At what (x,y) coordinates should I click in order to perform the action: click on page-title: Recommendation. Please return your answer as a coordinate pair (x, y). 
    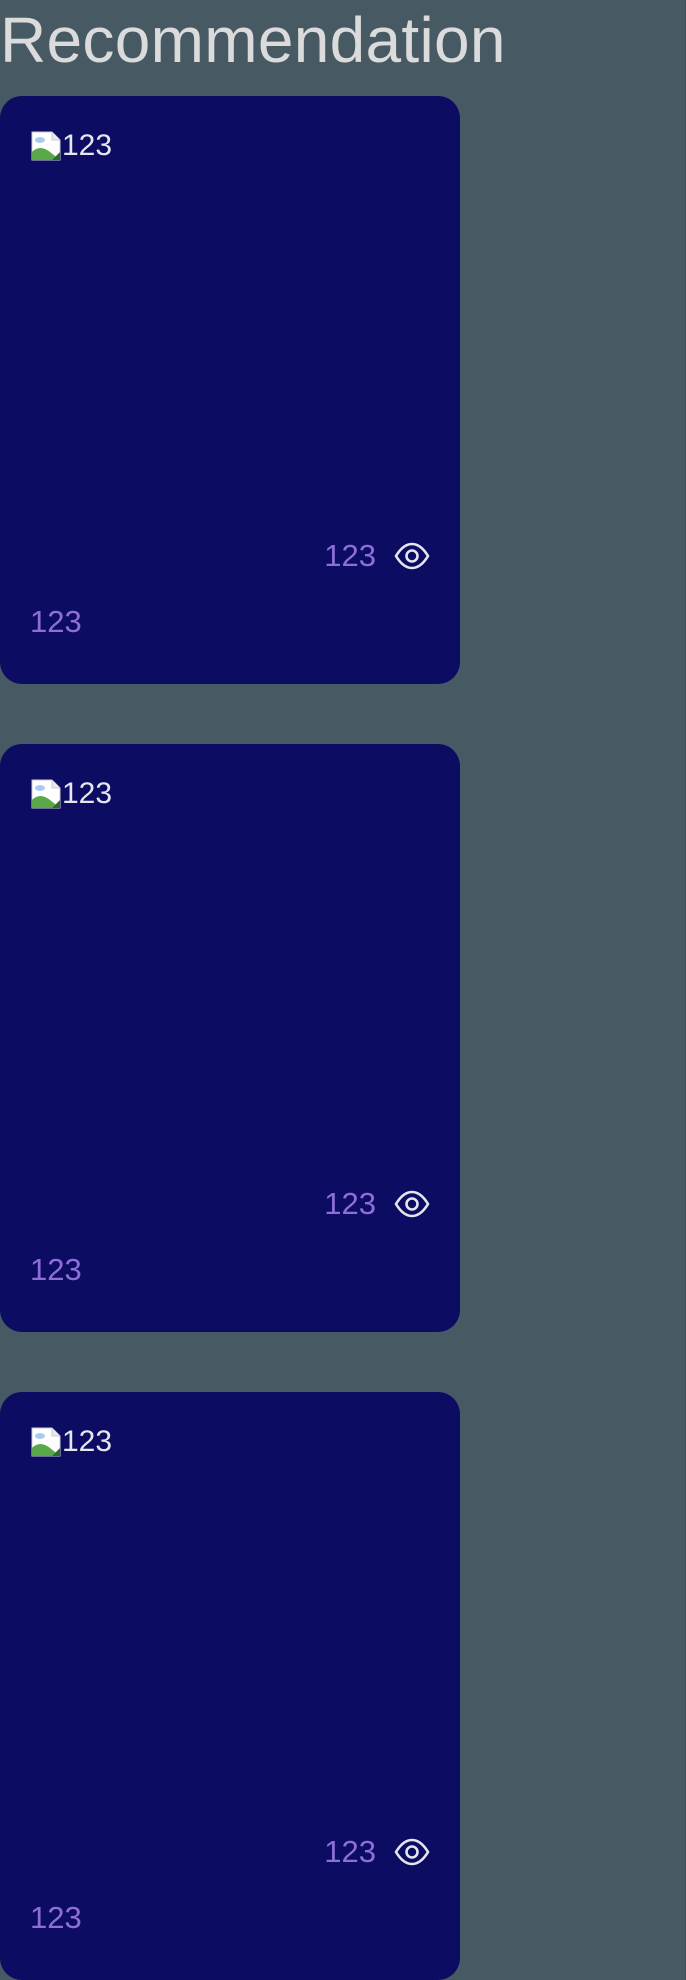
    Looking at the image, I should click on (253, 40).